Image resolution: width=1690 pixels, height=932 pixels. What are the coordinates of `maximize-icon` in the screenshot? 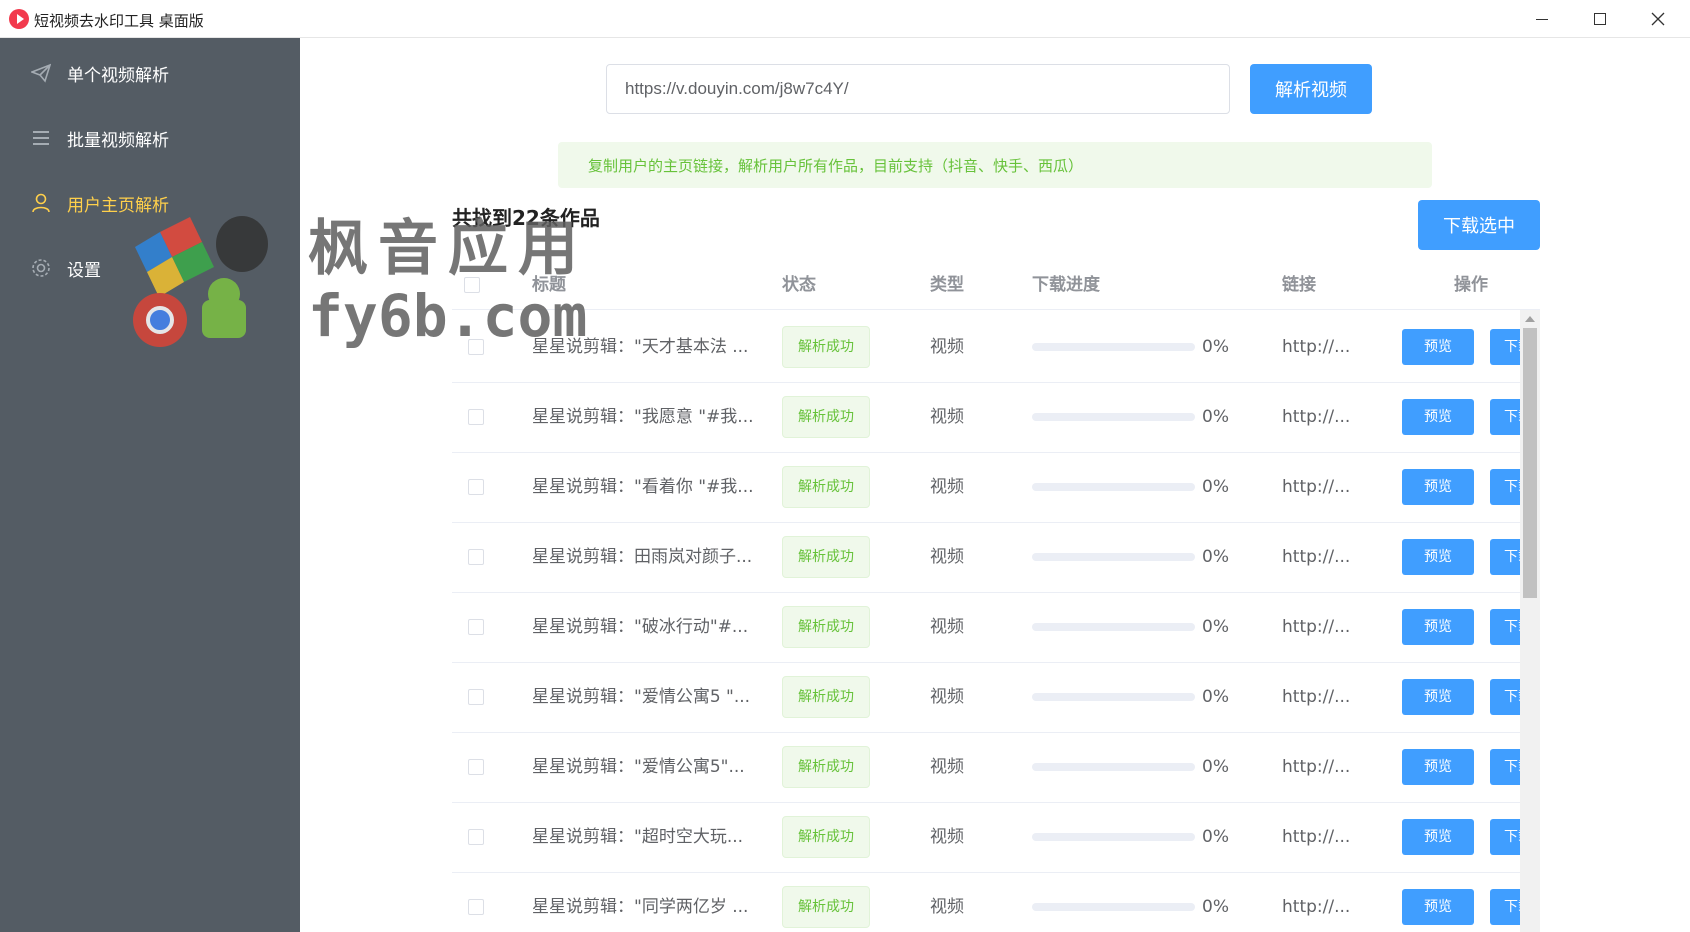 It's located at (1600, 19).